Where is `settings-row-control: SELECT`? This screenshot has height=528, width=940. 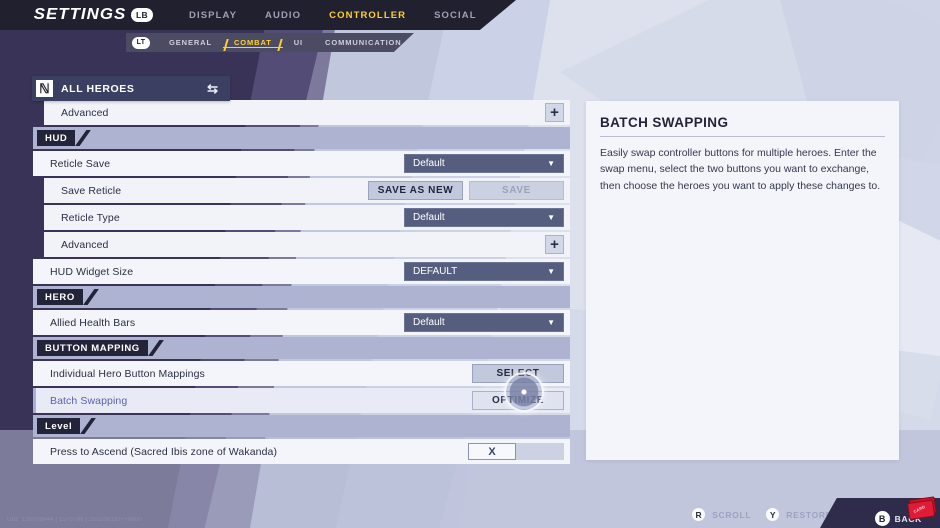
settings-row-control: SELECT is located at coordinates (521, 373).